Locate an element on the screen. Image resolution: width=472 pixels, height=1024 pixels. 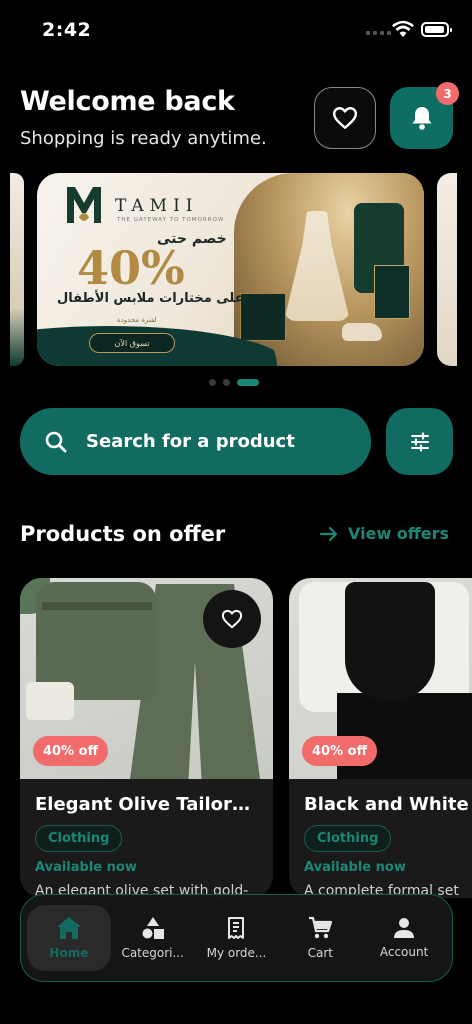
banner-shop-now-button: تسوق الآن is located at coordinates (132, 343).